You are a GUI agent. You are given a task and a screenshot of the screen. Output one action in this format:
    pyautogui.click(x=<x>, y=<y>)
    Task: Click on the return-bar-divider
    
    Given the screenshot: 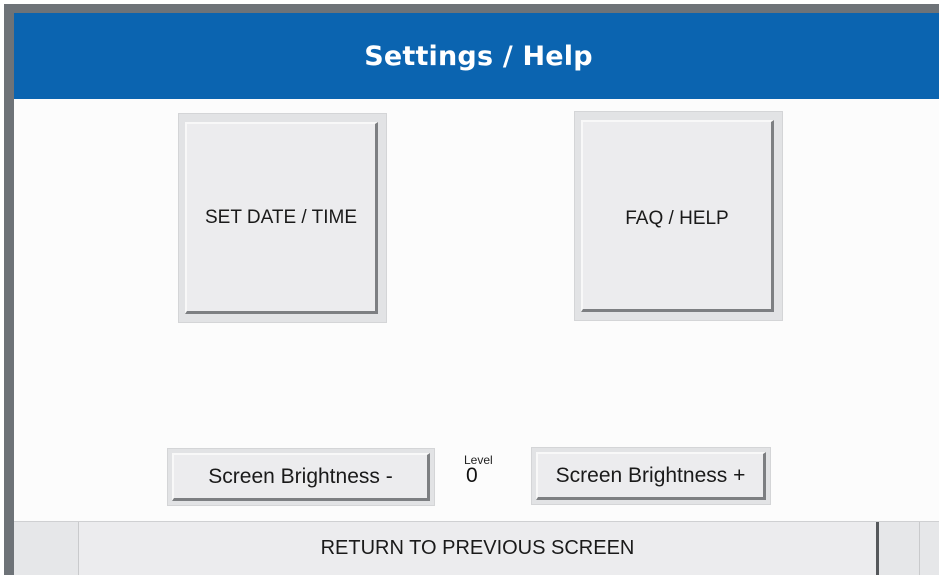 What is the action you would take?
    pyautogui.click(x=919, y=548)
    